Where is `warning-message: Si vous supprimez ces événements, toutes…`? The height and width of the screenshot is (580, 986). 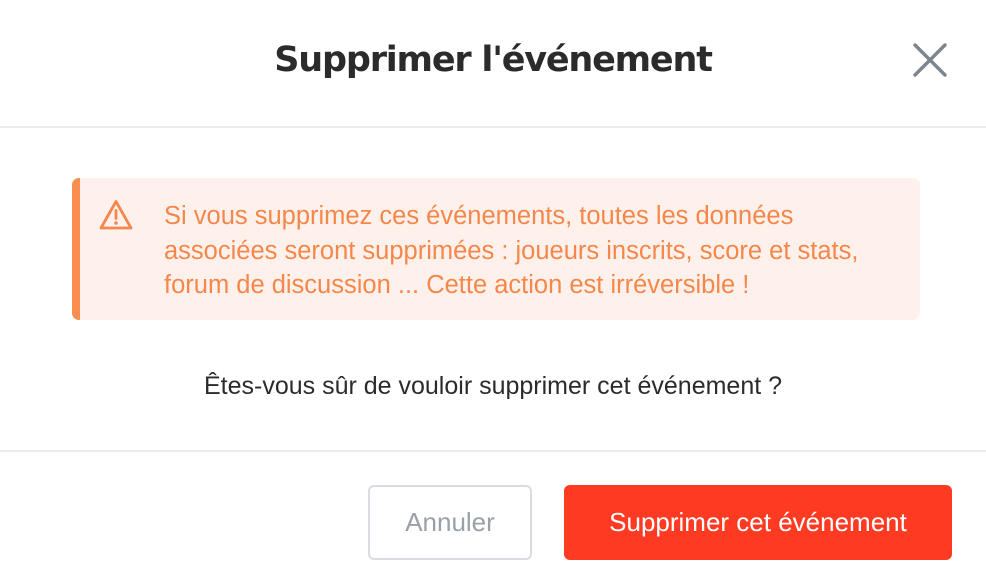
warning-message: Si vous supprimez ces événements, toutes… is located at coordinates (511, 250).